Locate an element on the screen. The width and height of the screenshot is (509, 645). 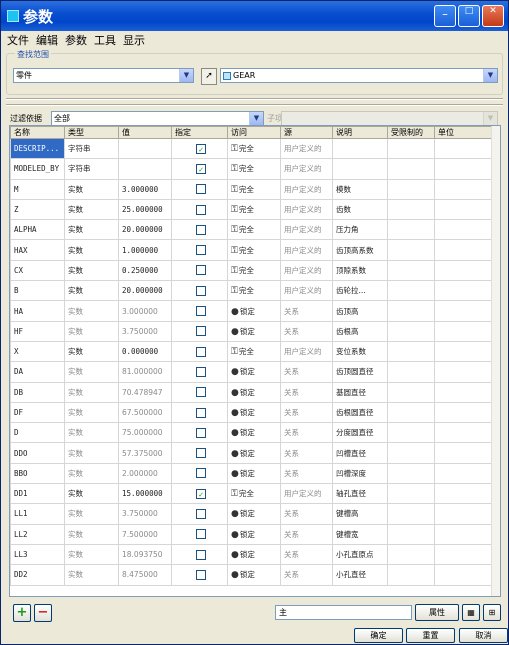
delete-parameter-button: − is located at coordinates (43, 613).